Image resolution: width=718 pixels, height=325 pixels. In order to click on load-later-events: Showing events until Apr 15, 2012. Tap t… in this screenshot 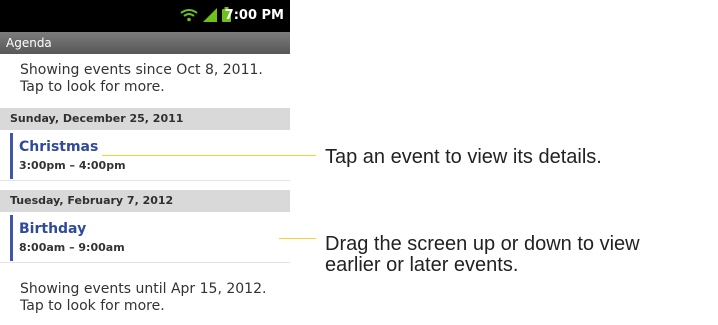, I will do `click(152, 298)`.